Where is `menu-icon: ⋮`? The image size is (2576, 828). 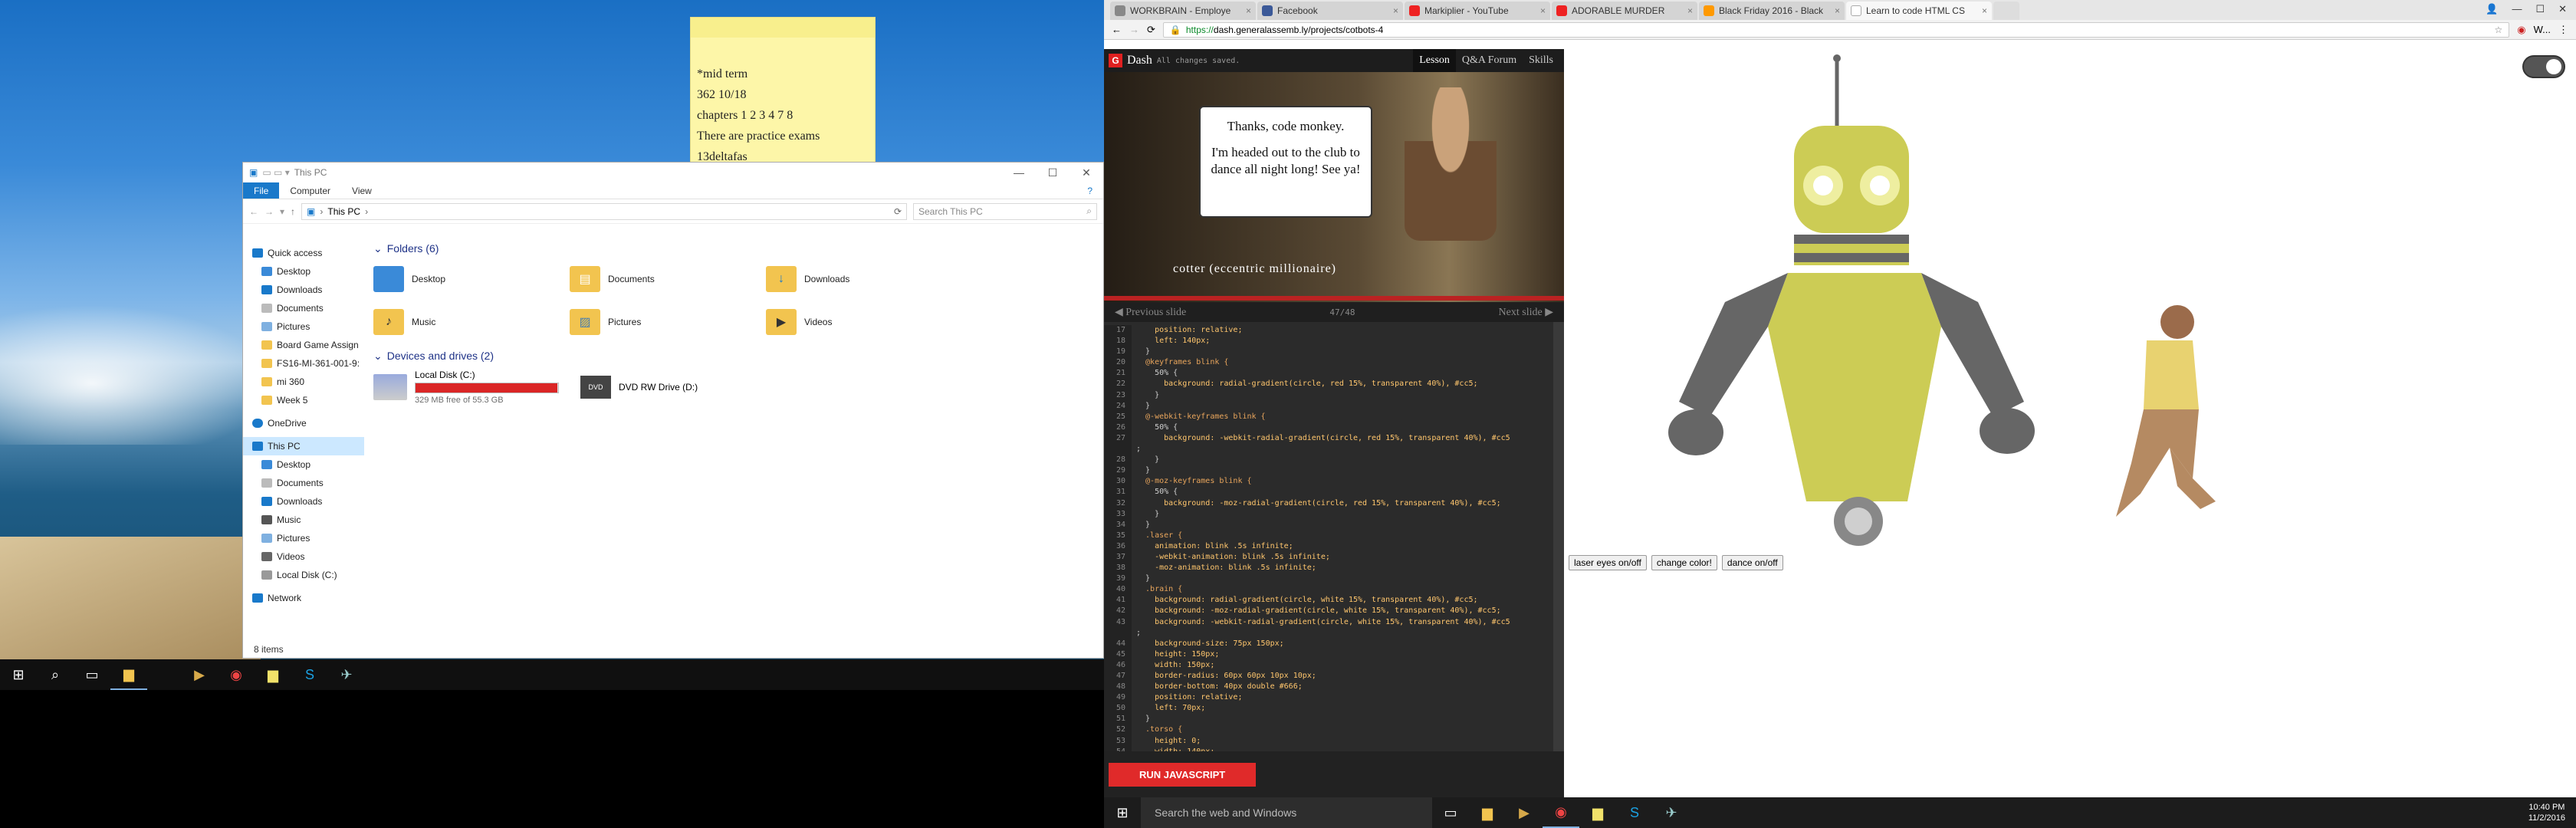
menu-icon: ⋮ is located at coordinates (2563, 30).